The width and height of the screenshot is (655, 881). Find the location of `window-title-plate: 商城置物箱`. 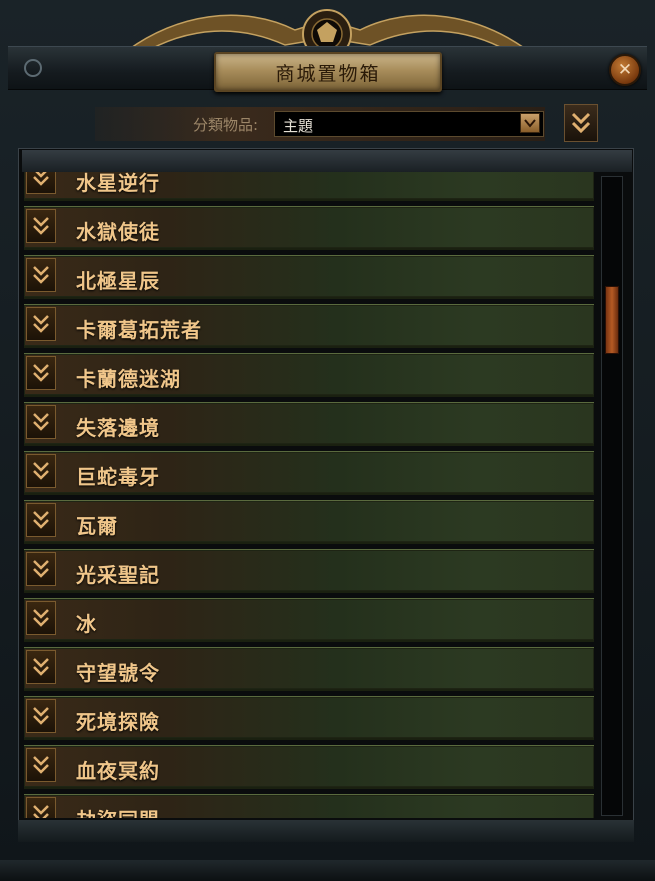

window-title-plate: 商城置物箱 is located at coordinates (328, 72).